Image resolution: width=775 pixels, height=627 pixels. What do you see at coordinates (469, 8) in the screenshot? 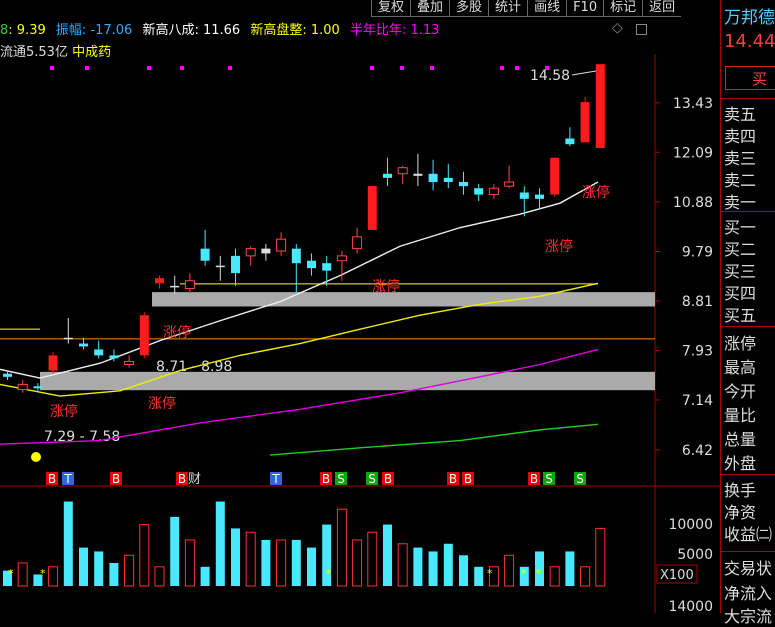
I see `toolbar-button-multi-stock: 多股` at bounding box center [469, 8].